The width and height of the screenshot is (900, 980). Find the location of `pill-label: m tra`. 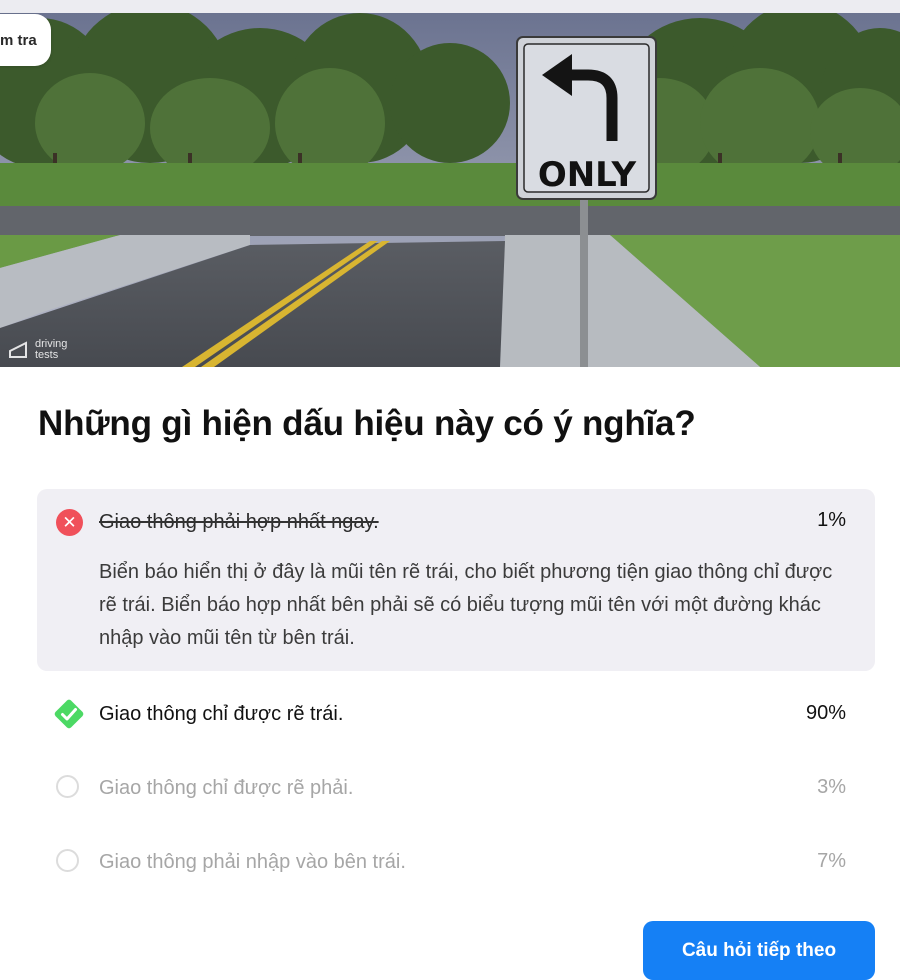

pill-label: m tra is located at coordinates (18, 40).